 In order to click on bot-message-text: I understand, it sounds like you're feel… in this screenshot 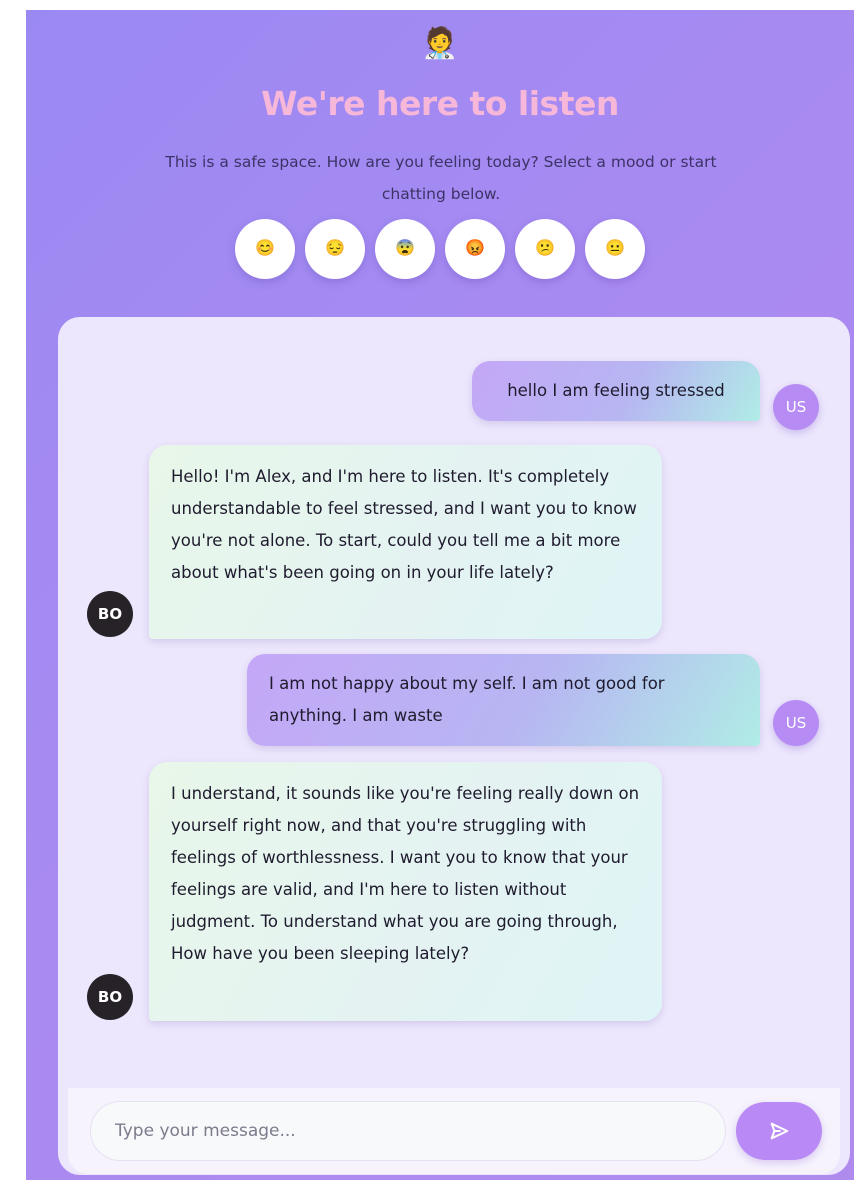, I will do `click(405, 873)`.